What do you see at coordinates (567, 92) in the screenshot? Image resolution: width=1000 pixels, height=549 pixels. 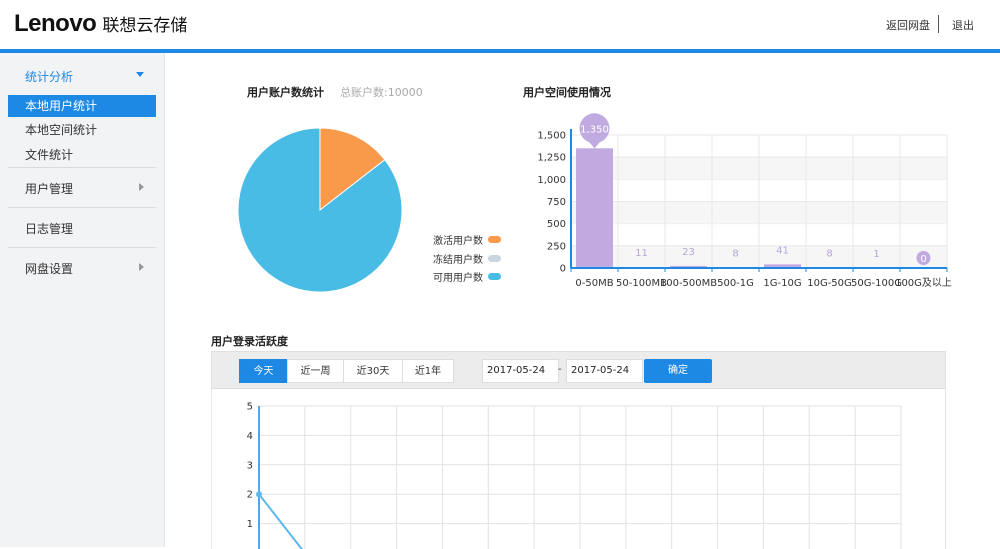 I see `space-chart-title: 用户空间使用情况` at bounding box center [567, 92].